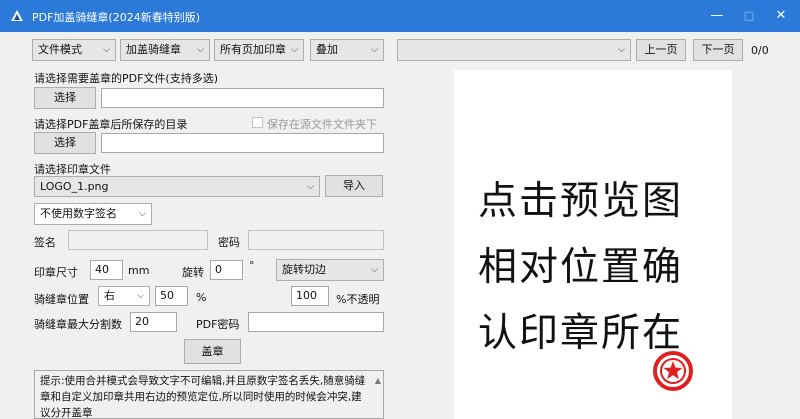 The height and width of the screenshot is (419, 800). Describe the element at coordinates (193, 272) in the screenshot. I see `rotate-label: 旋转` at that location.